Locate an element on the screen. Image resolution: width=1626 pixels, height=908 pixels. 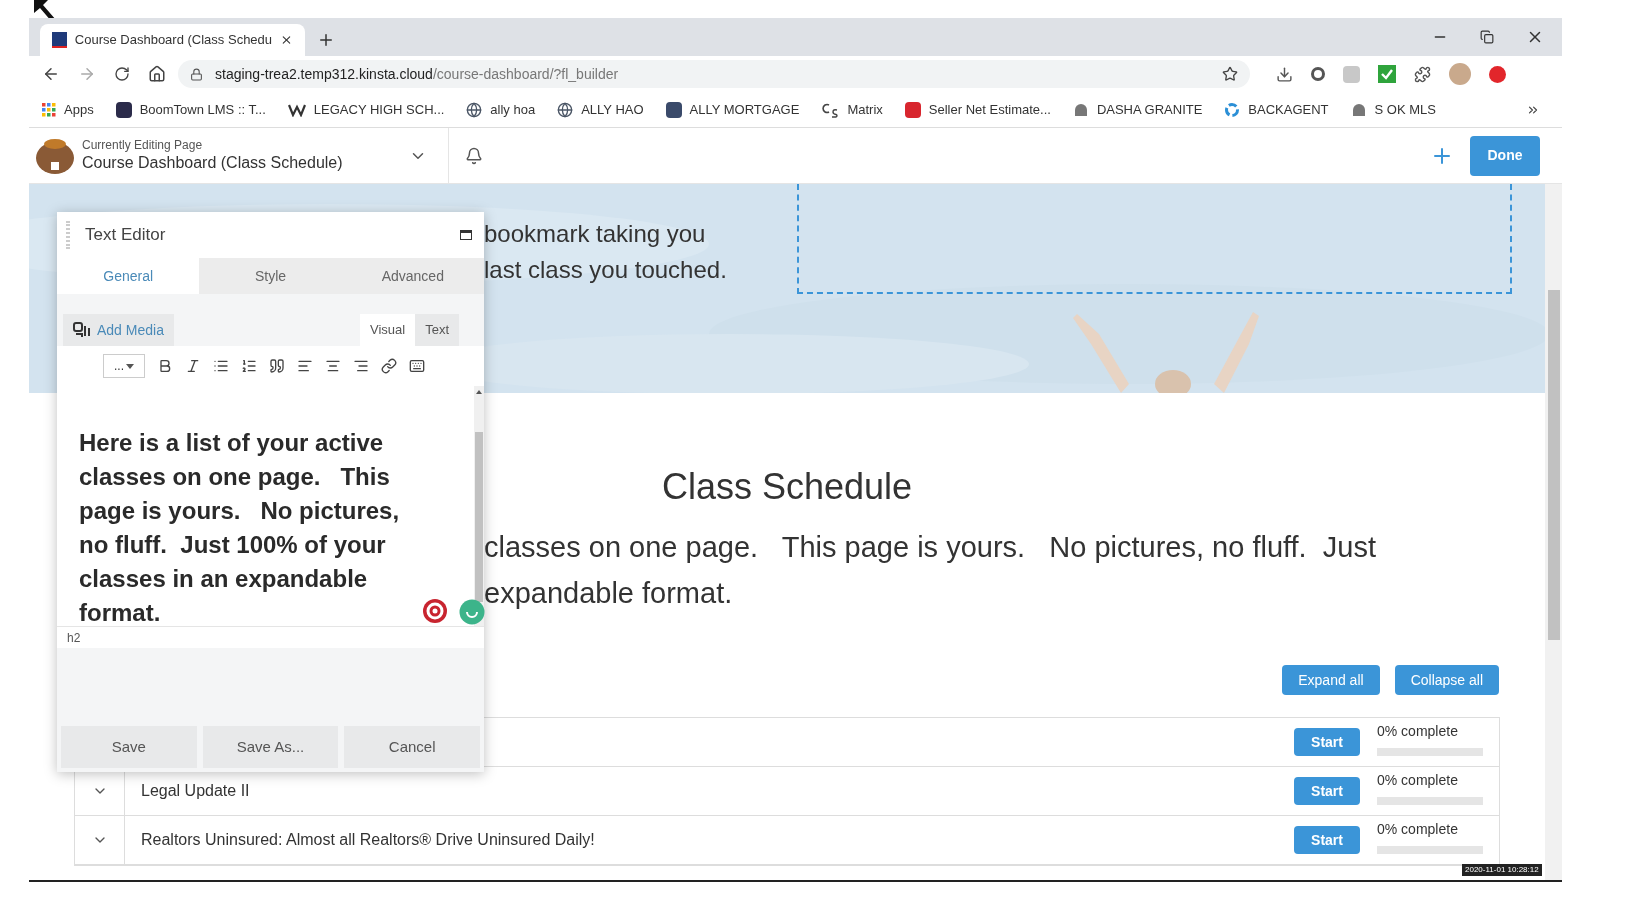
checkmark-extension-icon is located at coordinates (1387, 74).